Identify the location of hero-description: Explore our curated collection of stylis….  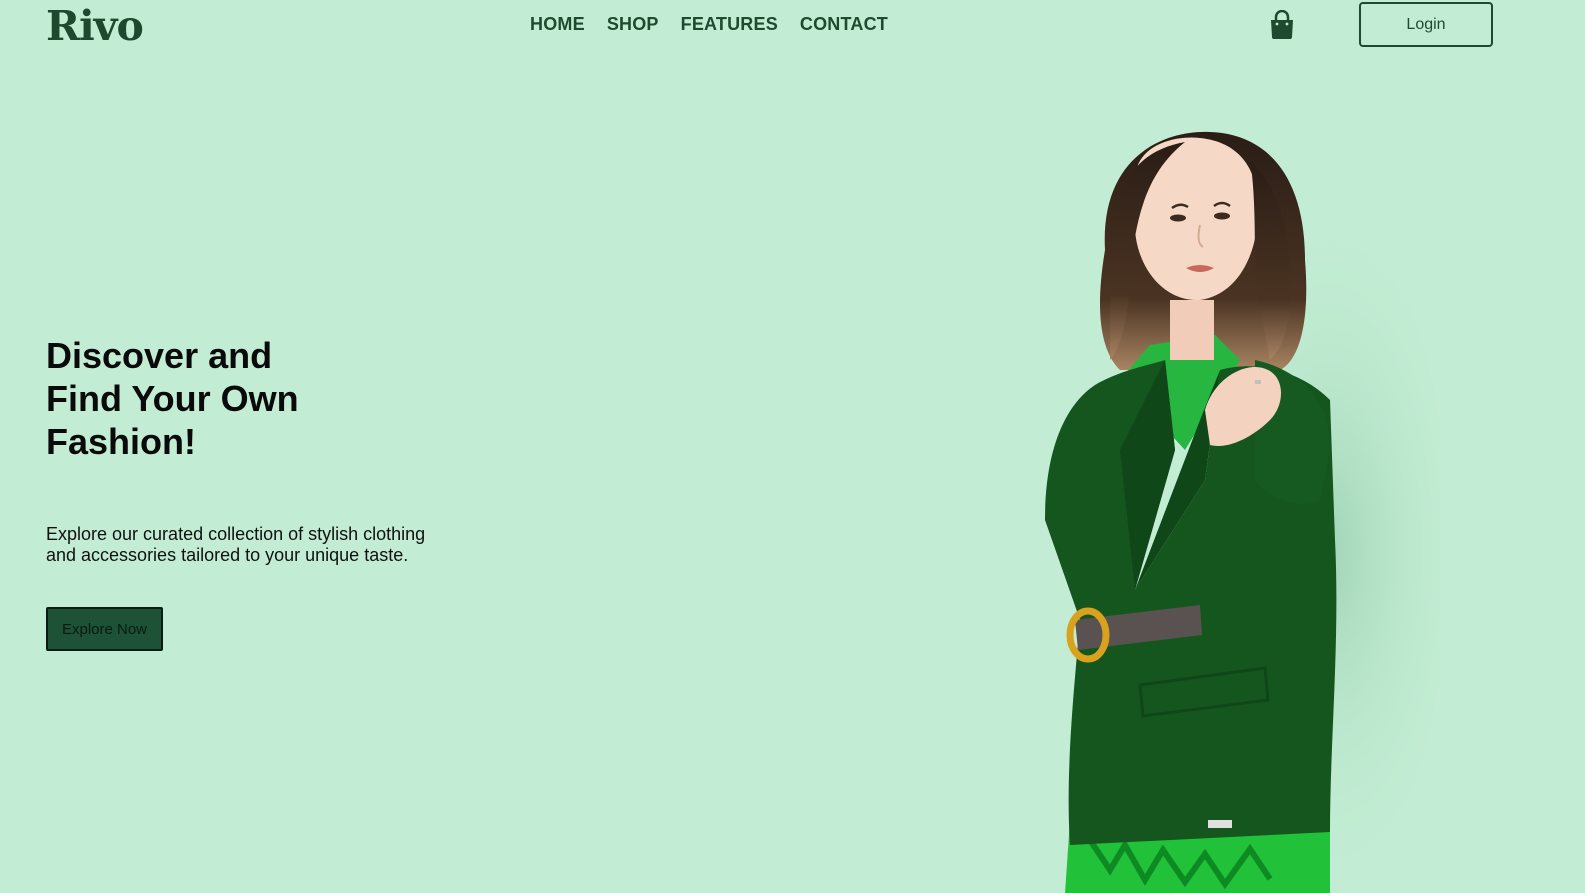
(236, 544).